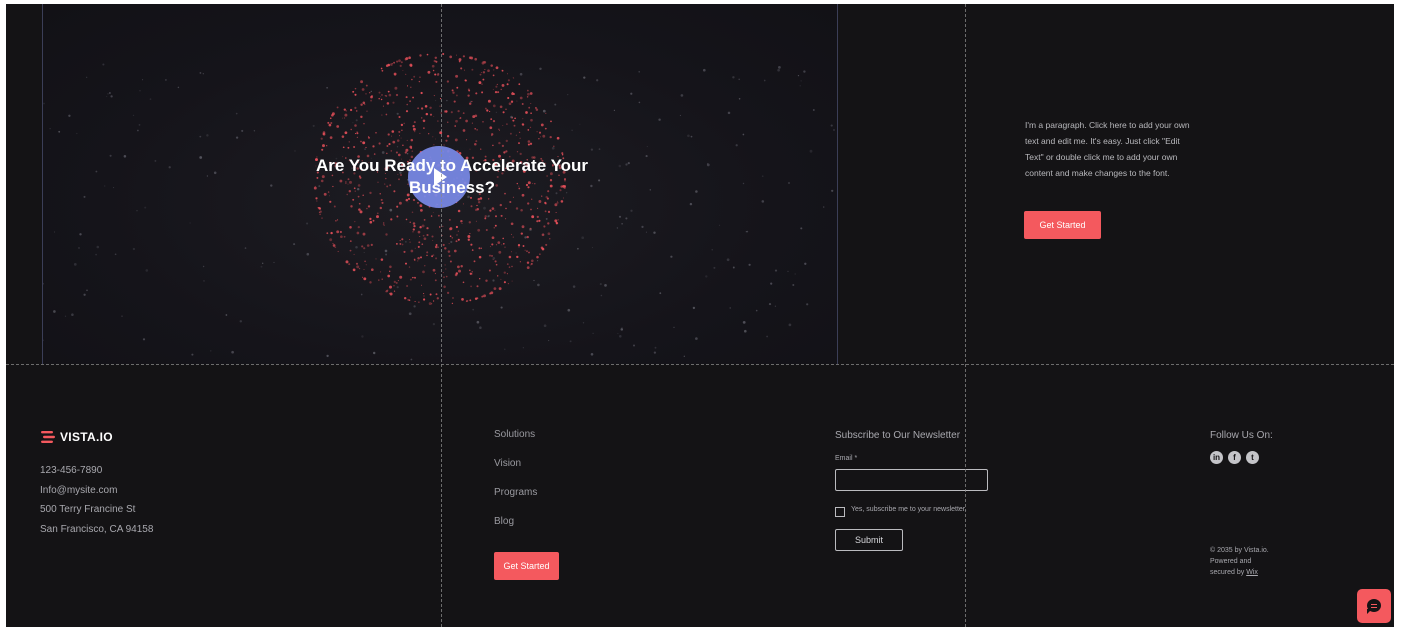 Image resolution: width=1406 pixels, height=627 pixels. What do you see at coordinates (909, 509) in the screenshot?
I see `subscribe-checkbox-label: Yes, subscribe me to your newsletter.` at bounding box center [909, 509].